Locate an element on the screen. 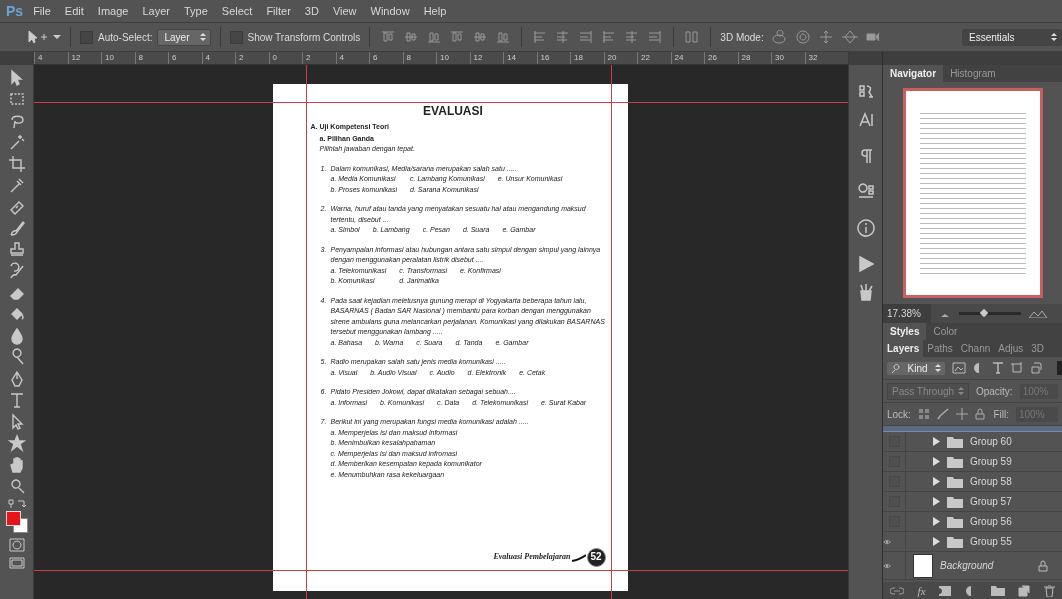  play-icon is located at coordinates (865, 264).